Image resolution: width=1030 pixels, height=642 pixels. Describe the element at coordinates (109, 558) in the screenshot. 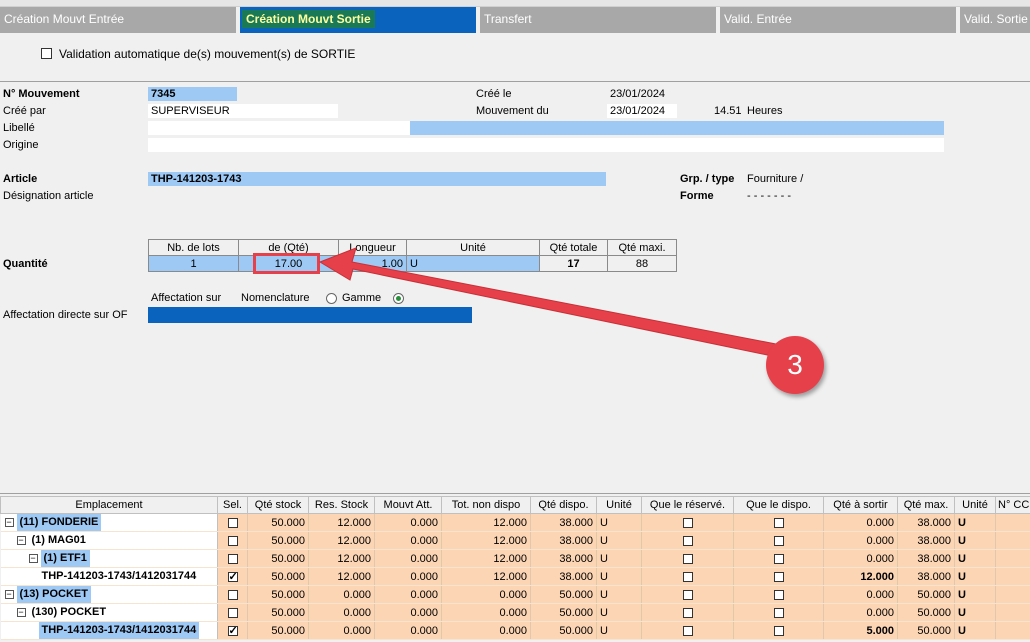

I see `location-cell: − (1) ETF1` at that location.